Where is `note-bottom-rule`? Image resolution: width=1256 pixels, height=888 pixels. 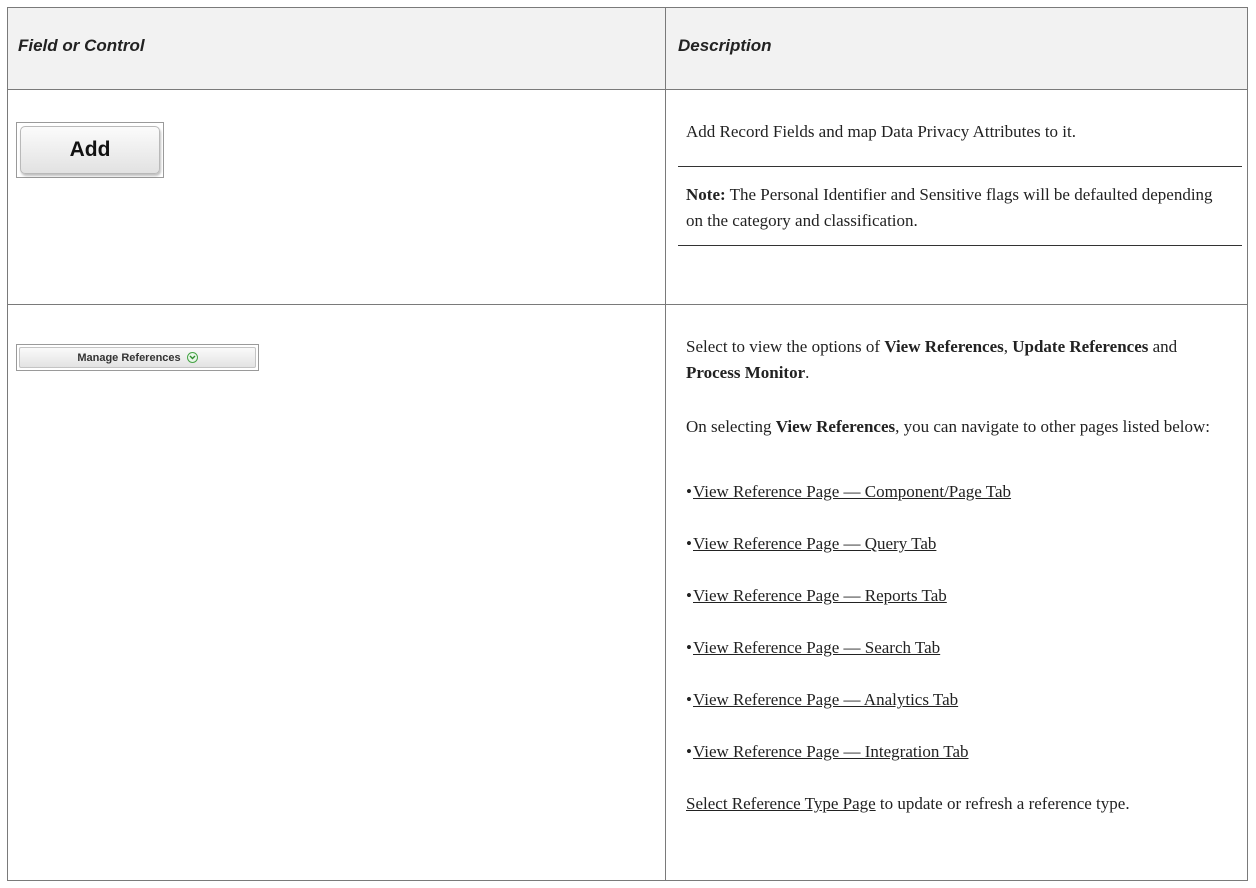
note-bottom-rule is located at coordinates (960, 245).